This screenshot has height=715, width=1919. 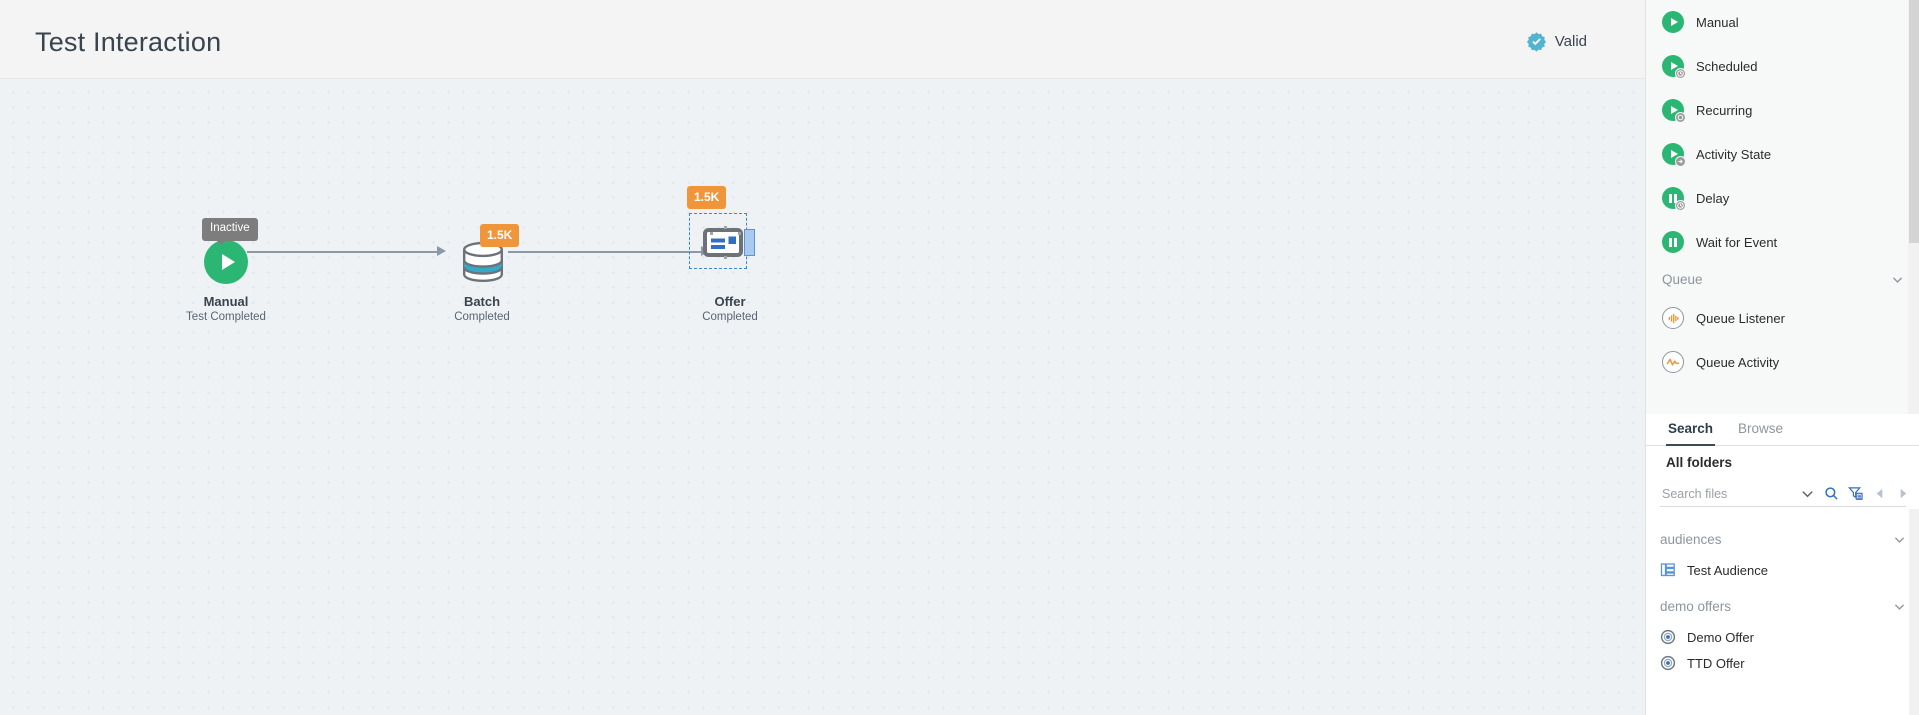 What do you see at coordinates (1783, 606) in the screenshot?
I see `result-group-demo-offers: demo offers` at bounding box center [1783, 606].